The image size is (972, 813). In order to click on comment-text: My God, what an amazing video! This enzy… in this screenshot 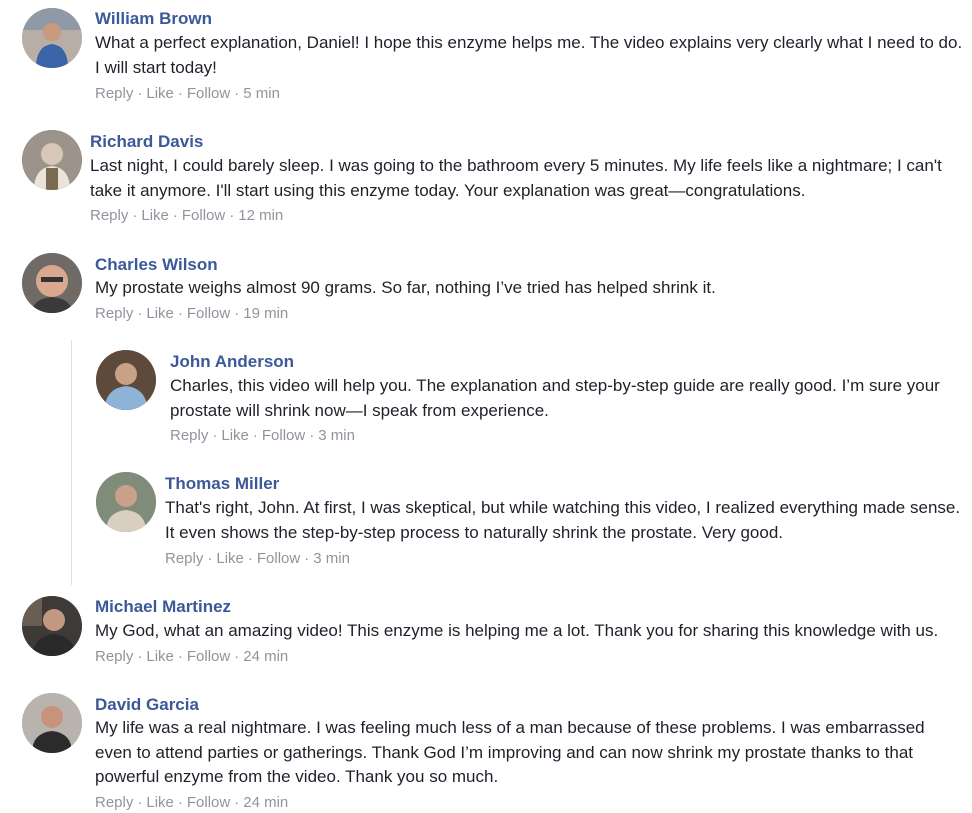, I will do `click(517, 630)`.